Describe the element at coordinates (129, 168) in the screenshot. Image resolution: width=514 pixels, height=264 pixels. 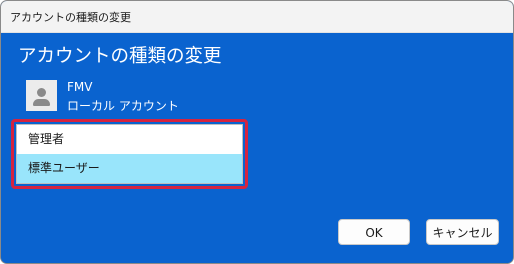
I see `option-standard-user: 標準ユーザー` at that location.